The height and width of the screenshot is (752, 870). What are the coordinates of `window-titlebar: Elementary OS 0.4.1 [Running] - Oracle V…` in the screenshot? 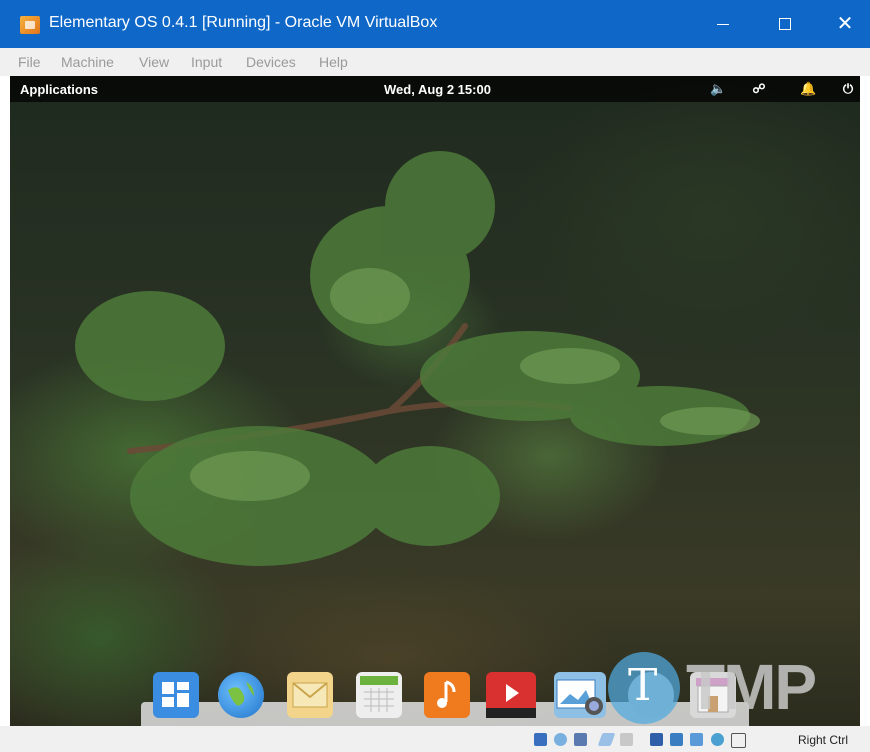 It's located at (435, 24).